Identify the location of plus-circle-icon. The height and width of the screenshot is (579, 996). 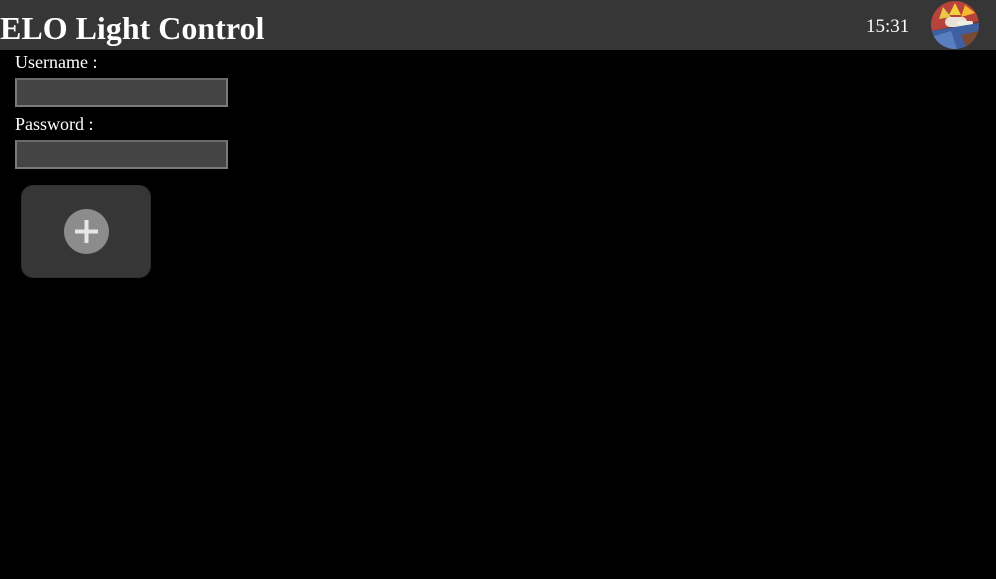
(86, 231).